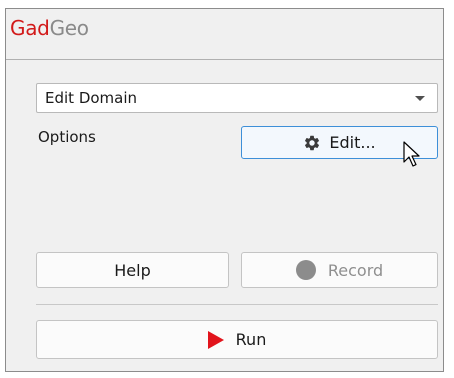 The width and height of the screenshot is (454, 378). Describe the element at coordinates (69, 28) in the screenshot. I see `app-title-part2: Geo` at that location.